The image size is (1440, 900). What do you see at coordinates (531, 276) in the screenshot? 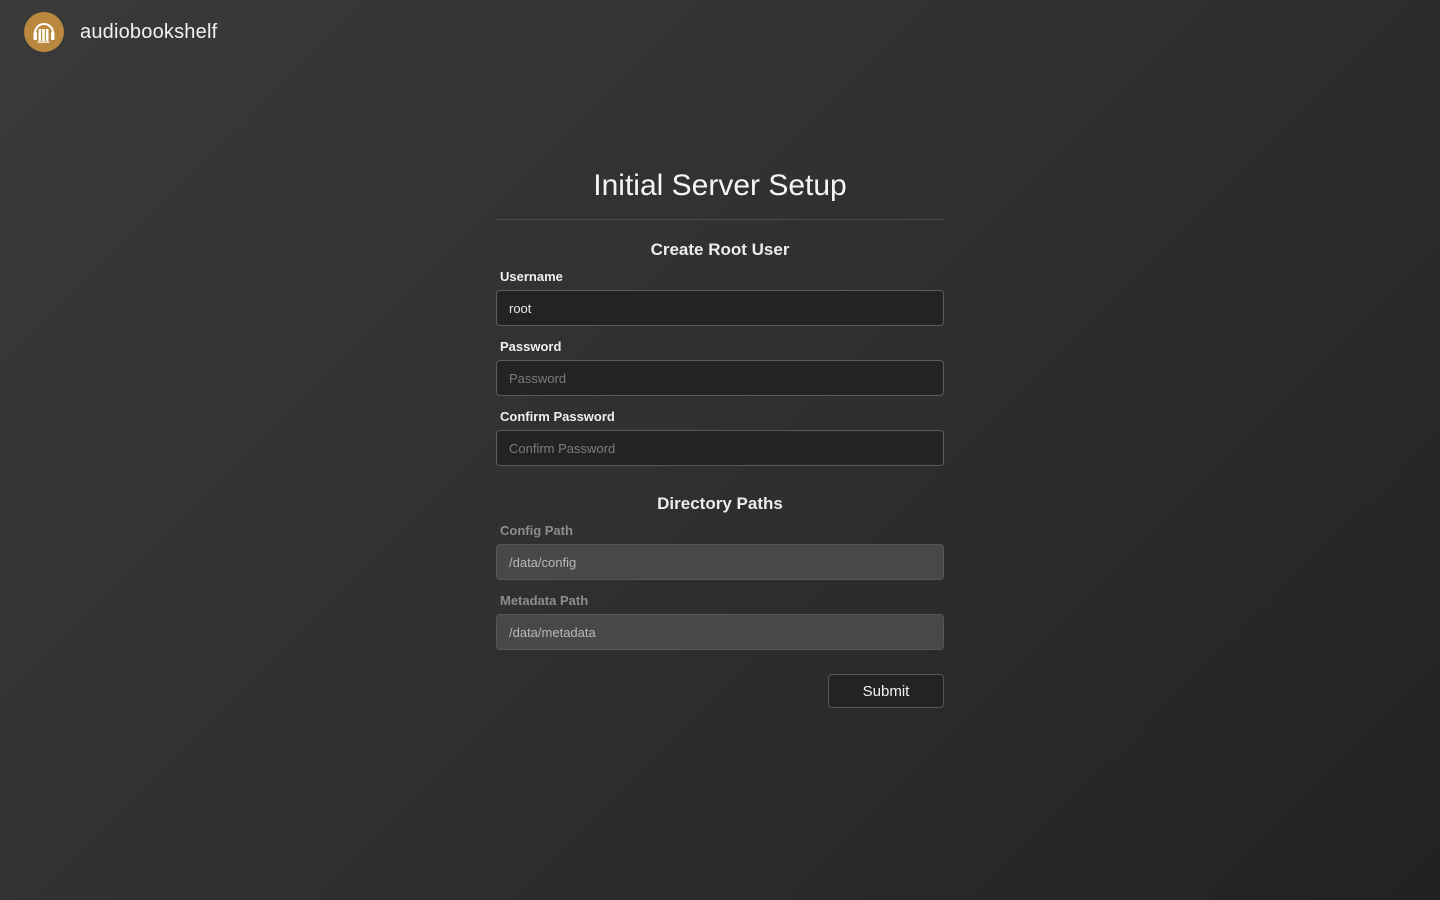
I see `username-label: Username` at bounding box center [531, 276].